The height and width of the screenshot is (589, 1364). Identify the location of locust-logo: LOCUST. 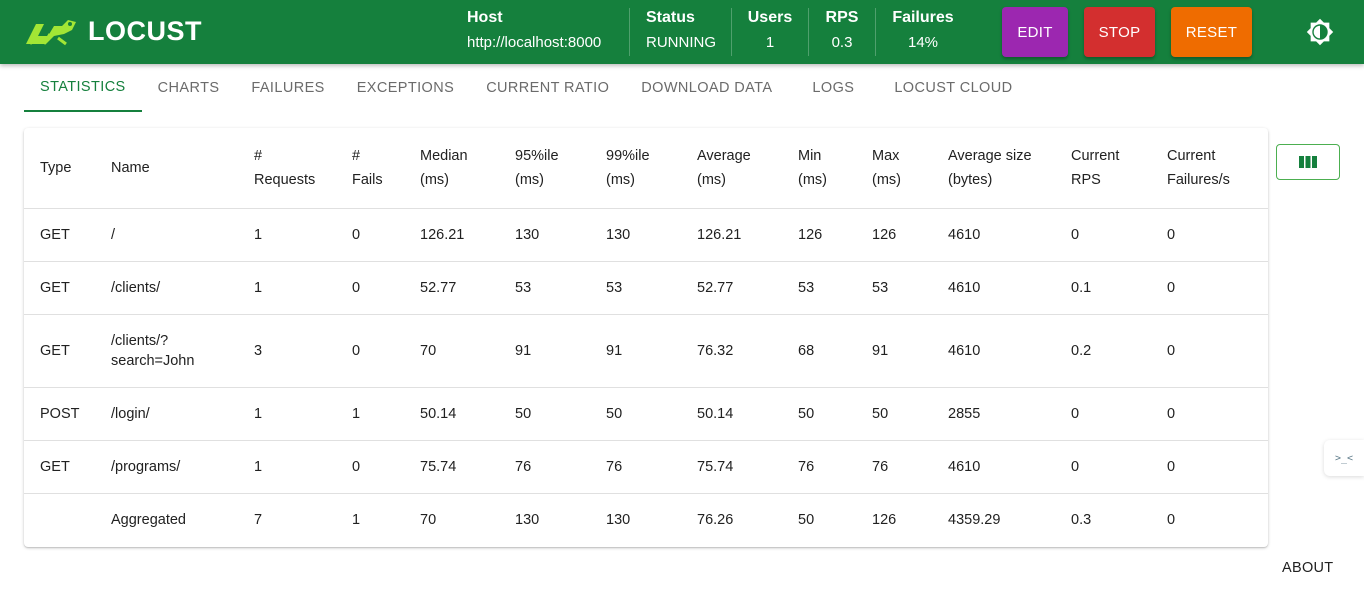
(113, 31).